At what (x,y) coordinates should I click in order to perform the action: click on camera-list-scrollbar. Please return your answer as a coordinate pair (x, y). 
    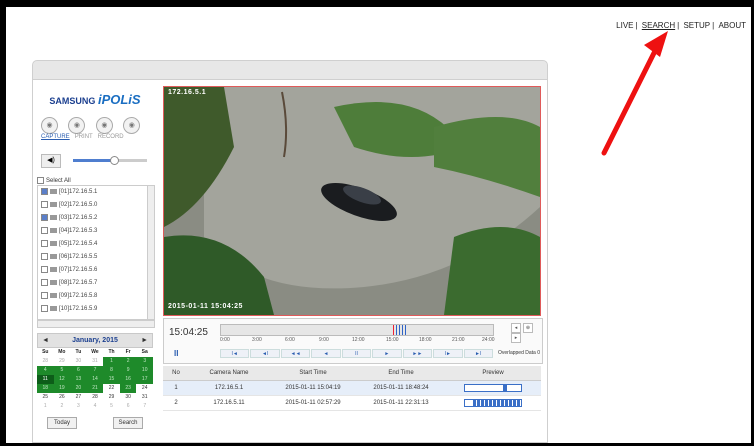
    Looking at the image, I should click on (150, 252).